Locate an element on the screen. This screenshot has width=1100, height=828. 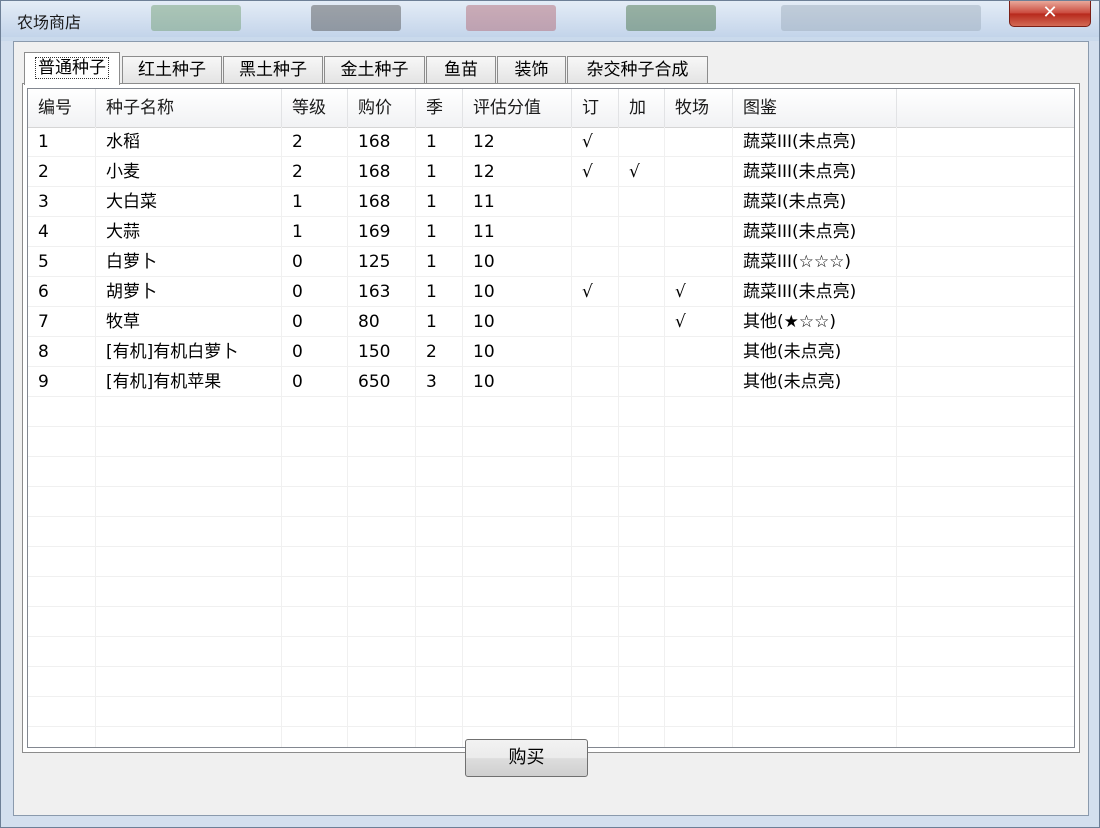
cell-score: 12 is located at coordinates (484, 172).